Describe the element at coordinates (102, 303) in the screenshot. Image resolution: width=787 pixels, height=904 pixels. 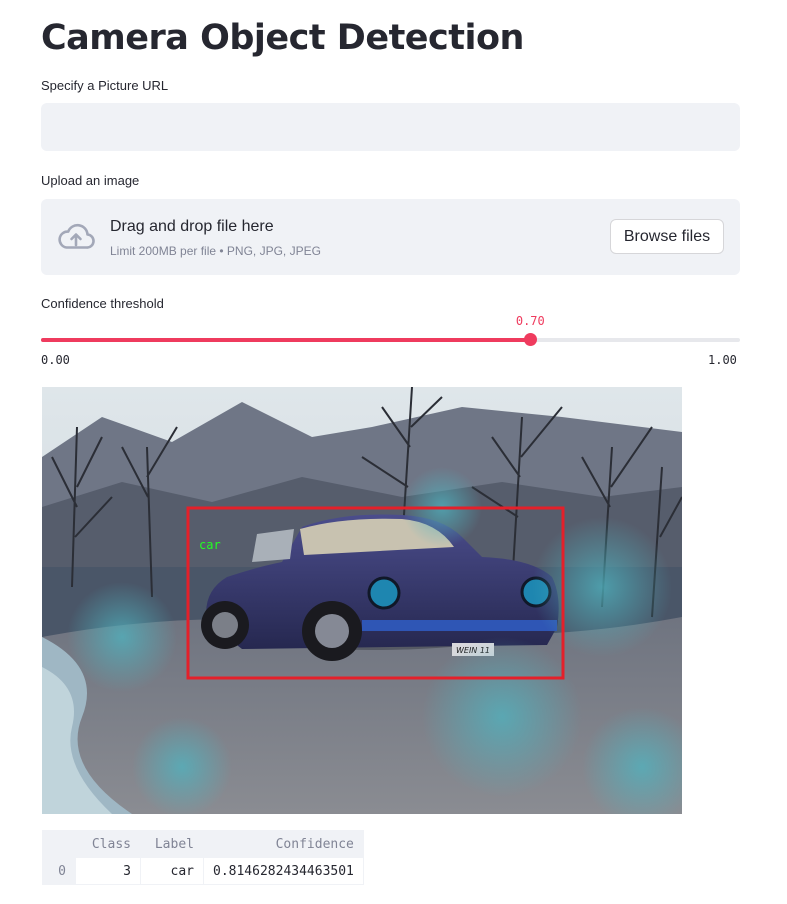
I see `slider-label: Confidence threshold` at that location.